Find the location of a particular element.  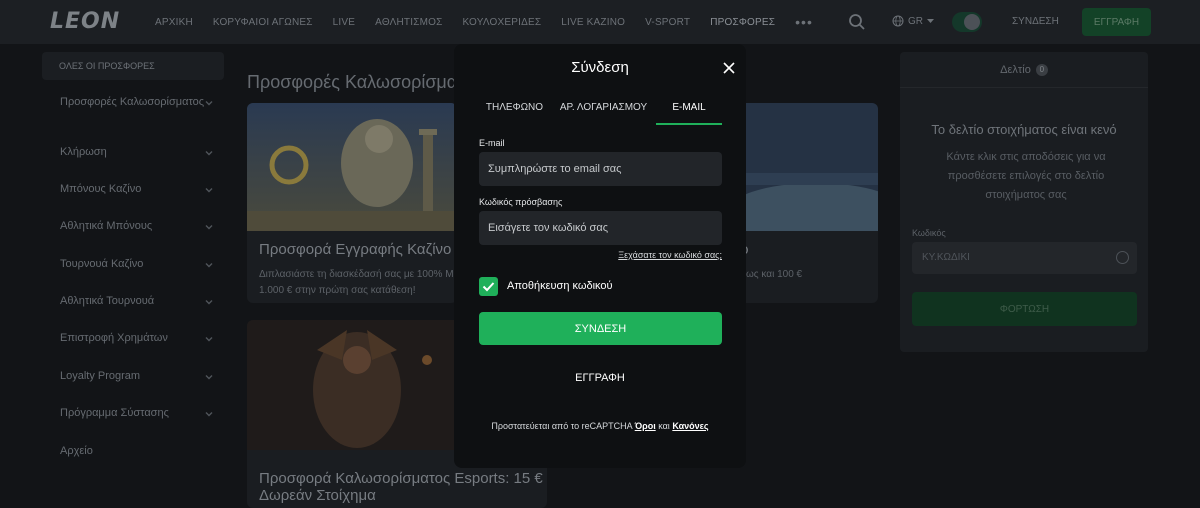

tab-email: E-MAIL is located at coordinates (689, 110).